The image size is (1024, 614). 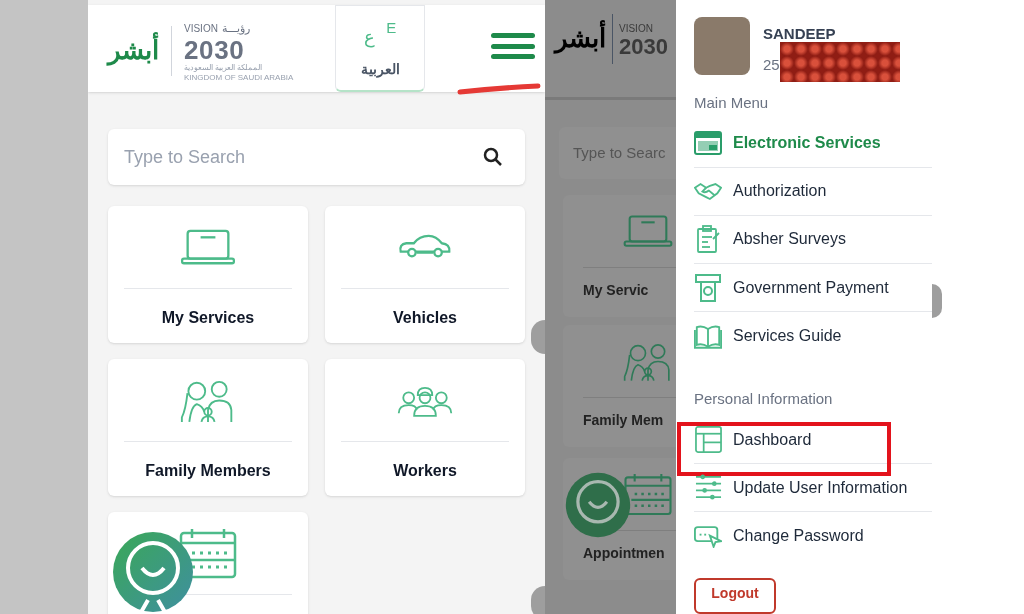 What do you see at coordinates (708, 488) in the screenshot?
I see `sliders-icon` at bounding box center [708, 488].